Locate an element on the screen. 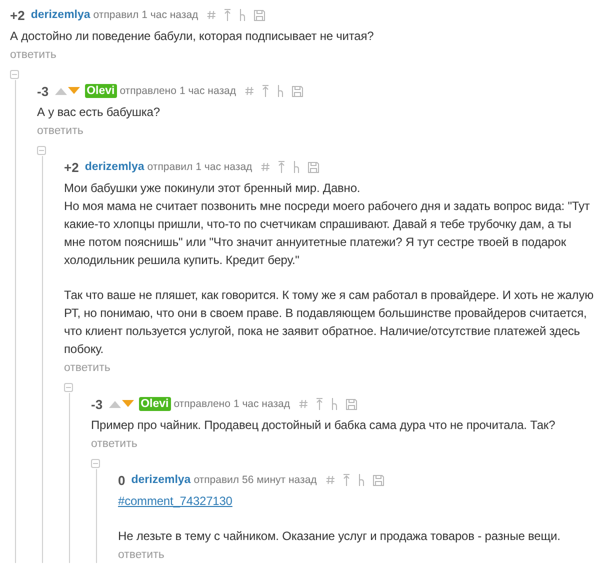 The image size is (600, 575). comment-text: Но моя мама не считает позвонить мне посреди моего рабочего дня и задать вопрос вида: "Тут какие-то хлопцы пришли, что-то по счетчикам спрашивают. Давай я тебе трубочку дам, а ты мне потом пояснишь" или "Что значит аннуитетные платежи? Я тут сестре твоей в подарок холодильник решила купить. Кредит беру." is located at coordinates (327, 233).